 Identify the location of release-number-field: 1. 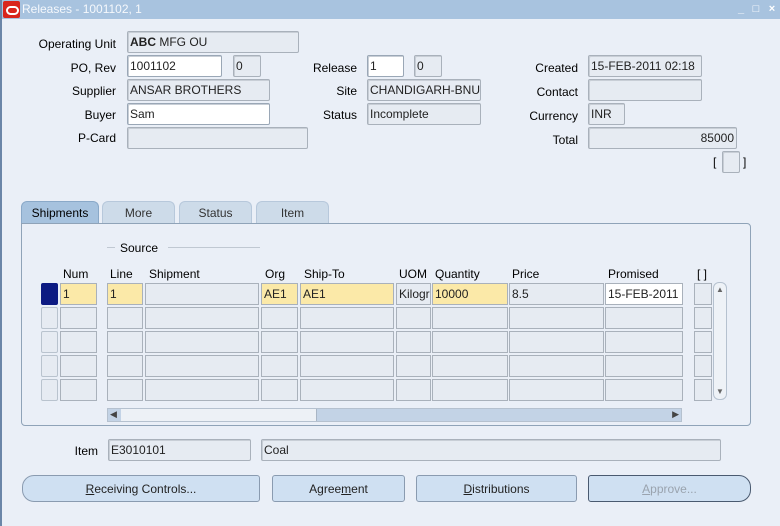
(385, 66).